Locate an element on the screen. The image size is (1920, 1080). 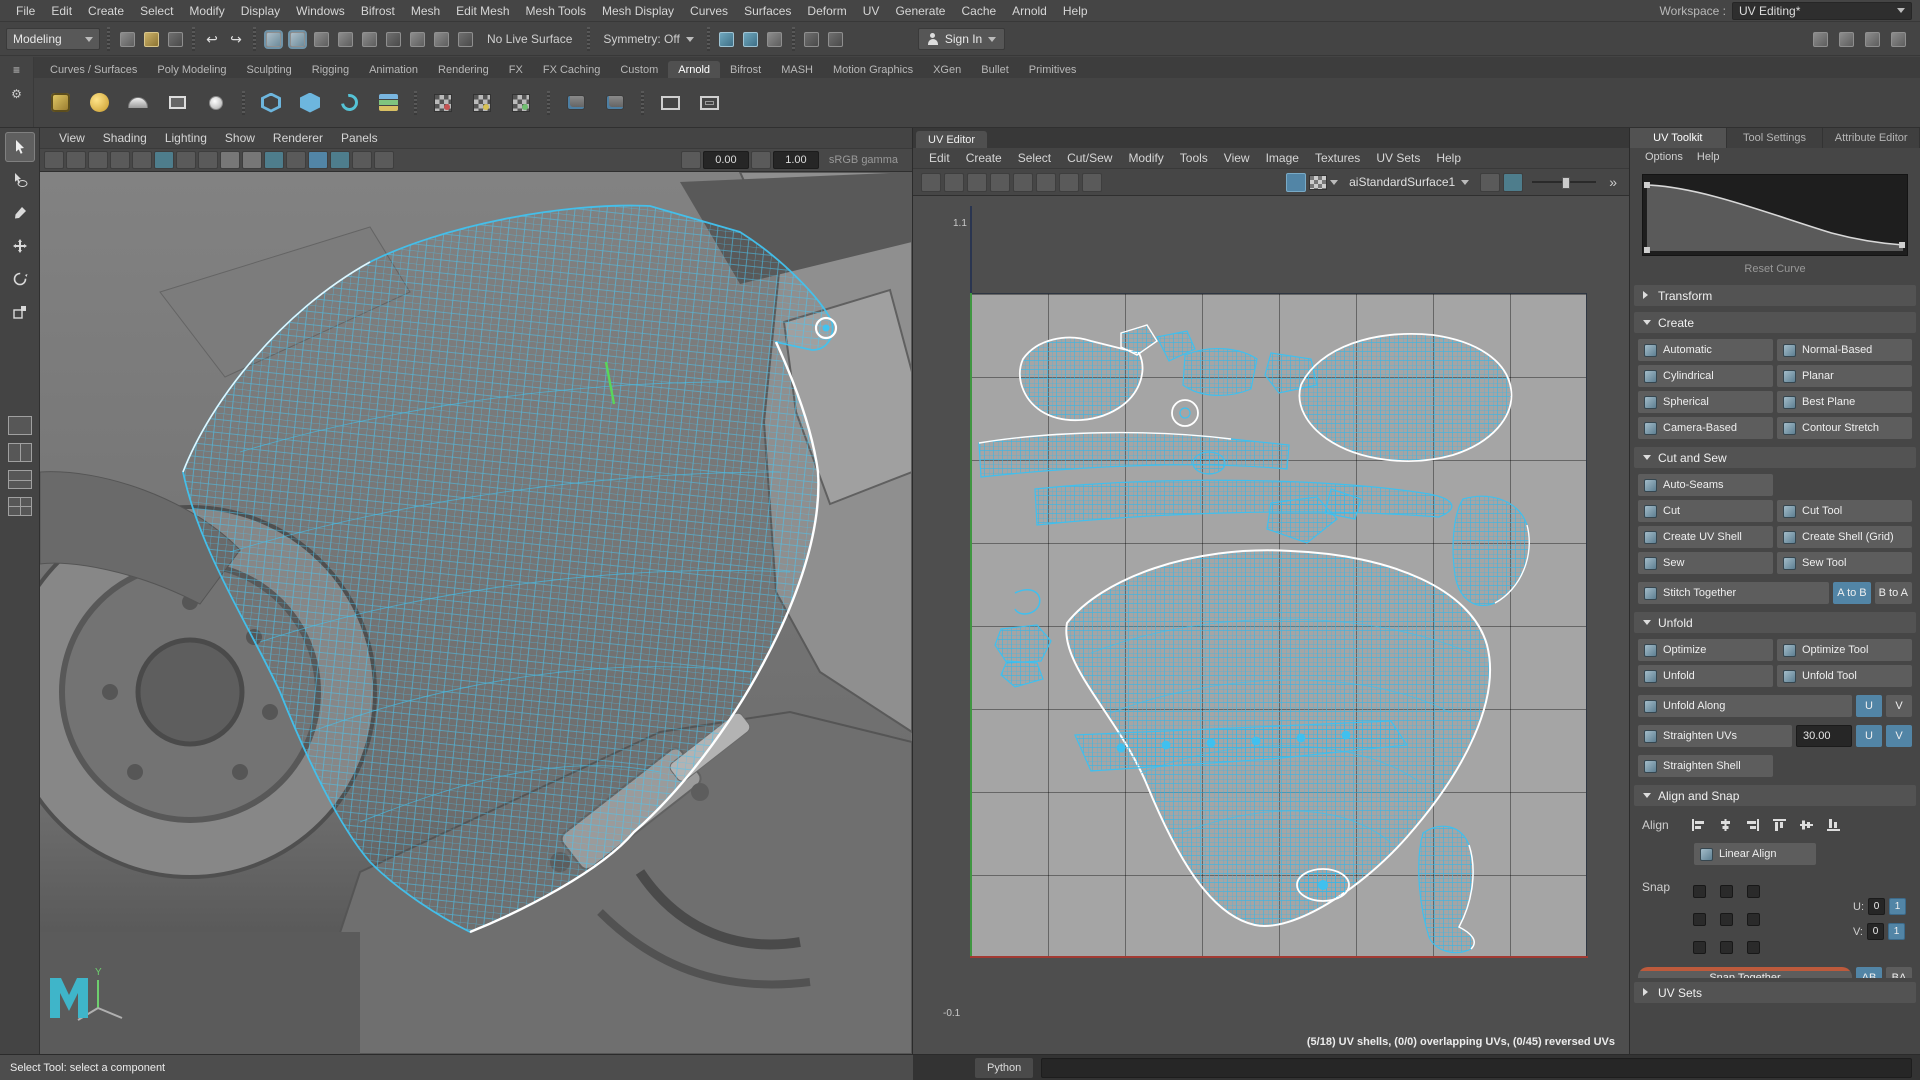
snap-v-1-button: 1 is located at coordinates (1896, 931).